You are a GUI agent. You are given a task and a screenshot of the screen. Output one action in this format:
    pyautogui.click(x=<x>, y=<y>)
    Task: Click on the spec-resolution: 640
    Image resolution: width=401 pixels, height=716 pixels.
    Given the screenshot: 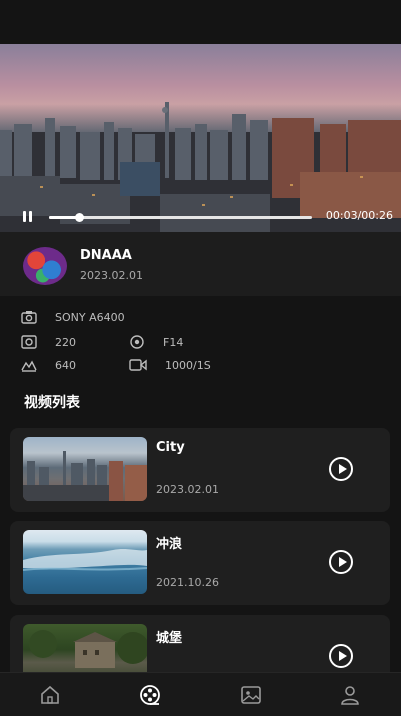 What is the action you would take?
    pyautogui.click(x=48, y=365)
    